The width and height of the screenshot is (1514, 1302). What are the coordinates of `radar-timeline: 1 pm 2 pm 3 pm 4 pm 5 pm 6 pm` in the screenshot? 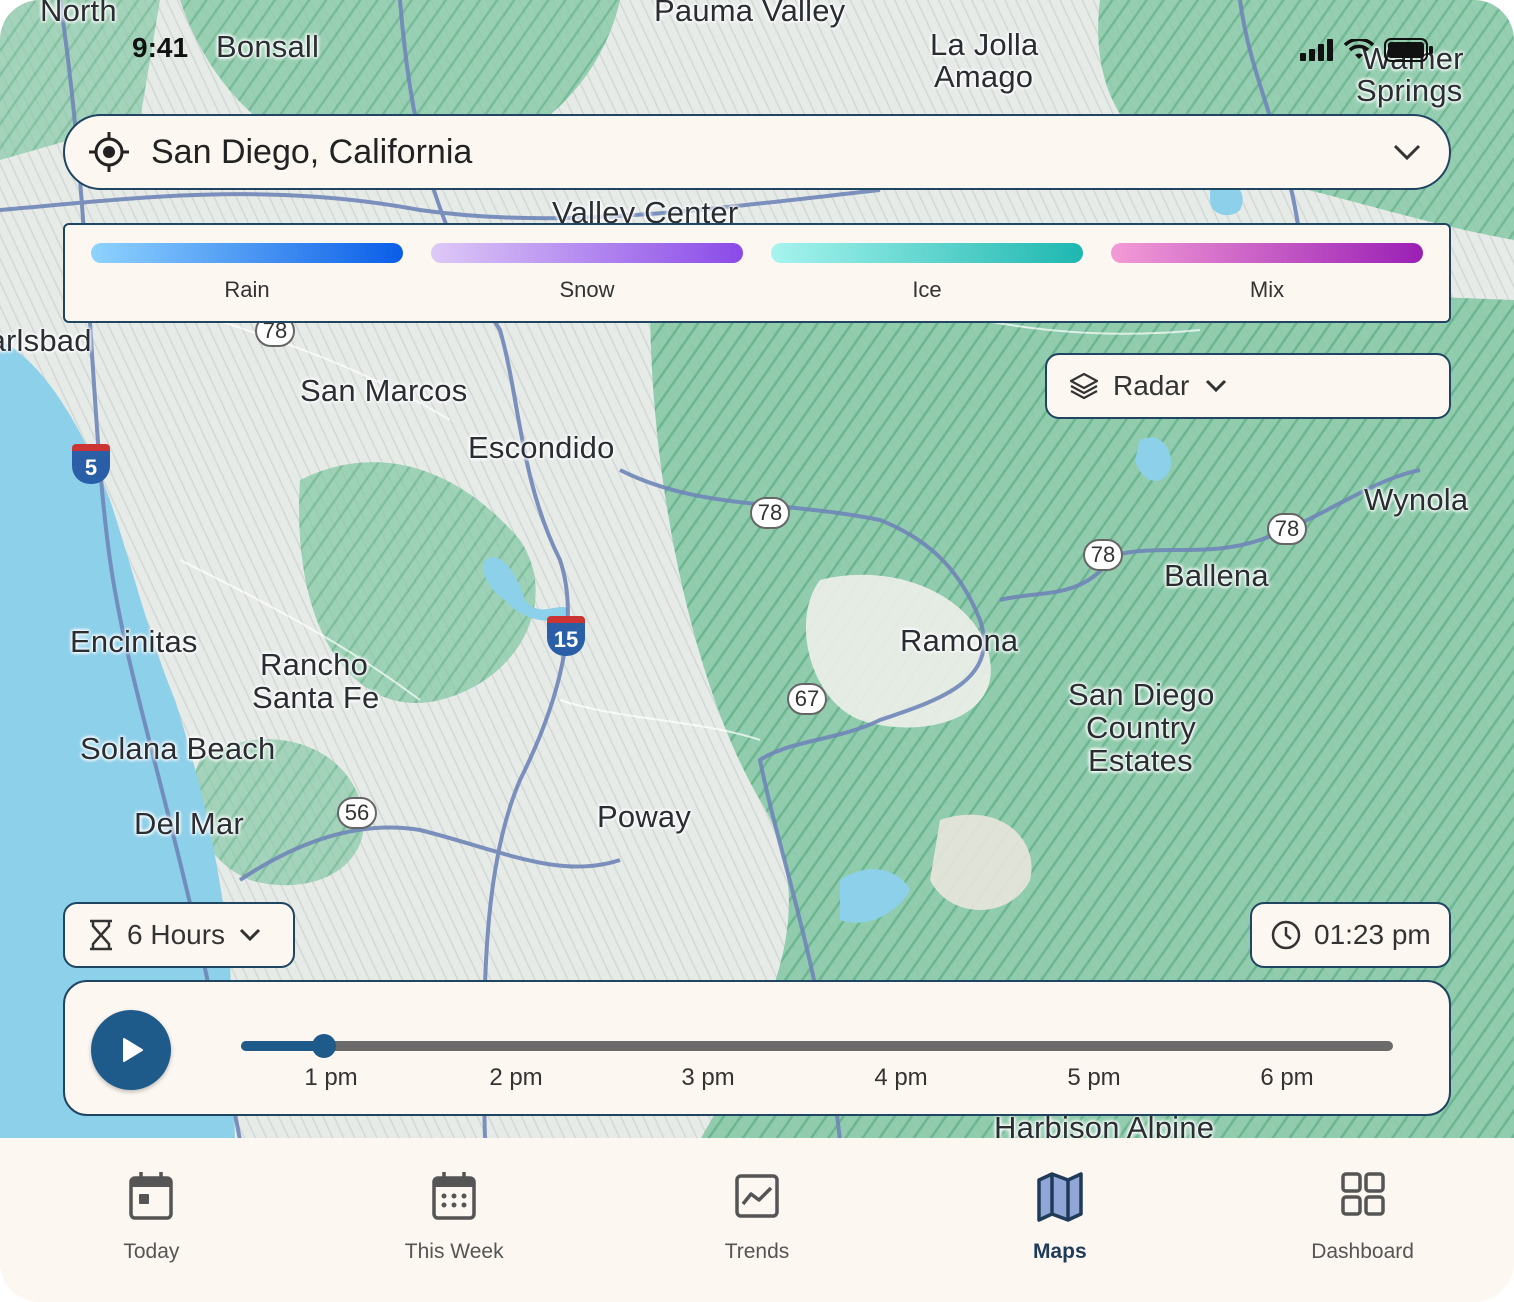 It's located at (757, 1048).